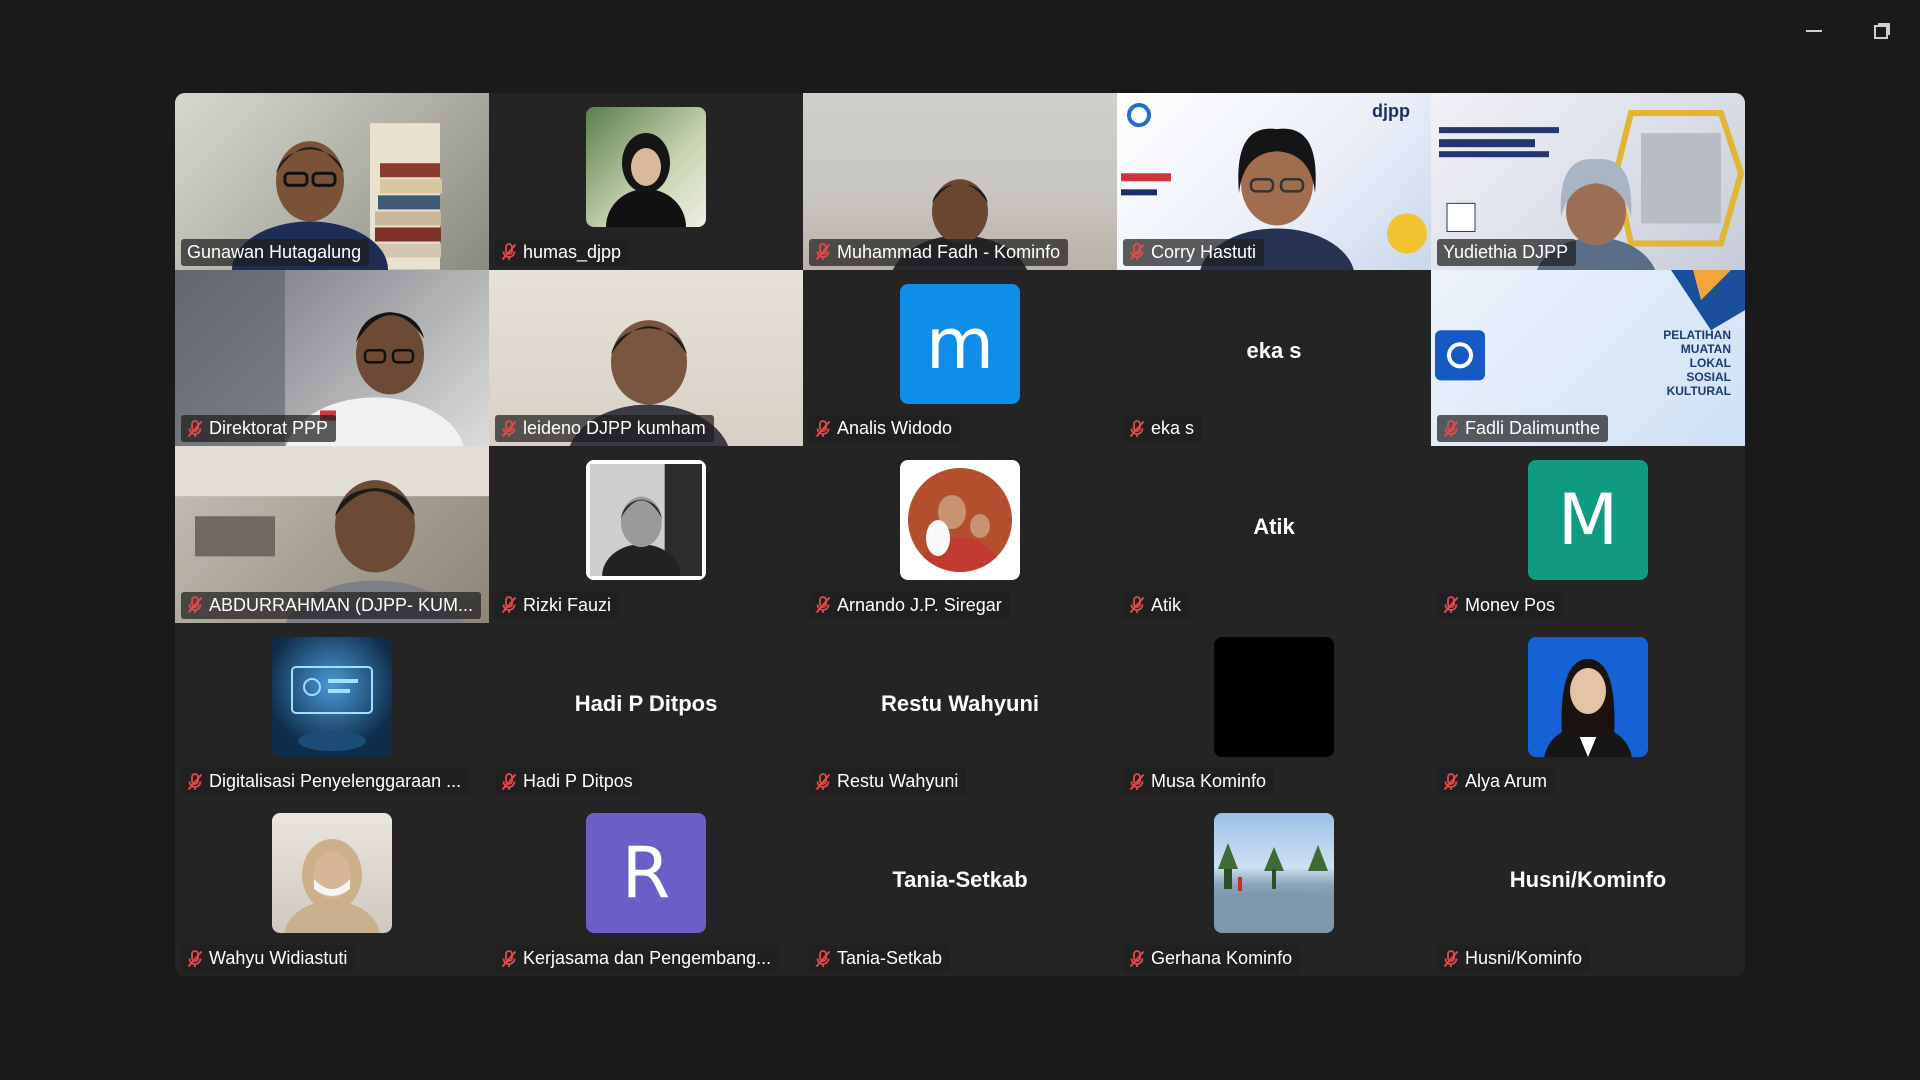 This screenshot has width=1920, height=1080. What do you see at coordinates (960, 887) in the screenshot?
I see `participant-tile: Tania-Setkab Tania-Setkab` at bounding box center [960, 887].